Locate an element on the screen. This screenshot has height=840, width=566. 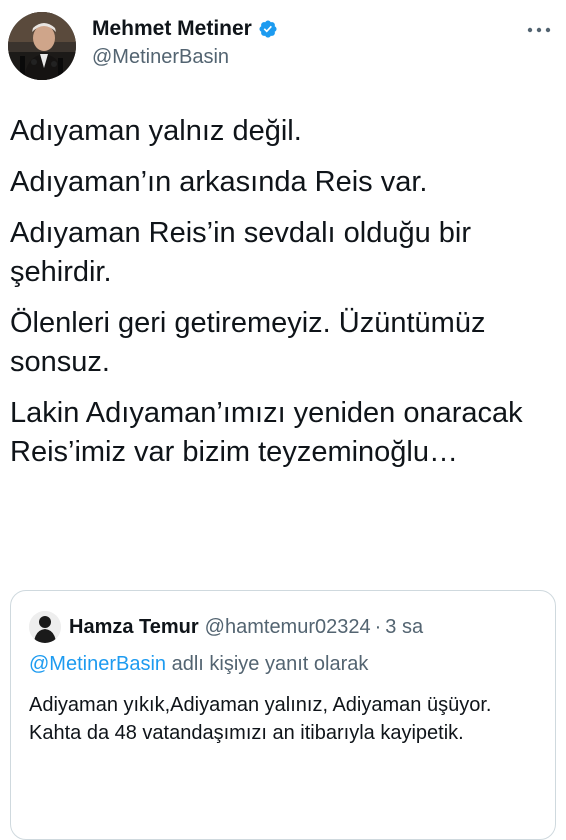
author-display-name: Mehmet Metiner is located at coordinates (172, 29).